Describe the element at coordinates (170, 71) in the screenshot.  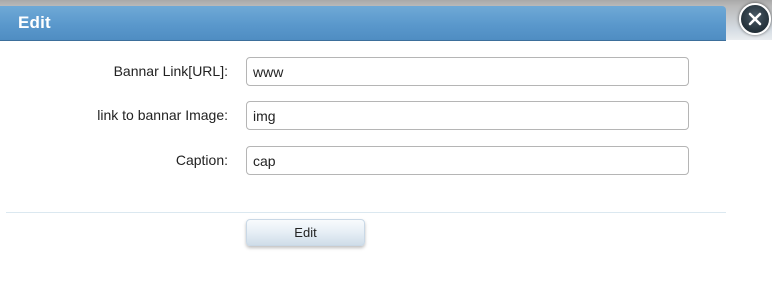
I see `banner-link-label: Bannar Link[URL]:` at that location.